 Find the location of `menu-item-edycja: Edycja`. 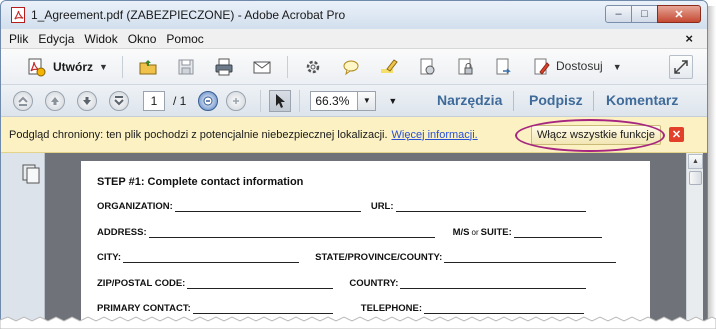

menu-item-edycja: Edycja is located at coordinates (56, 39).